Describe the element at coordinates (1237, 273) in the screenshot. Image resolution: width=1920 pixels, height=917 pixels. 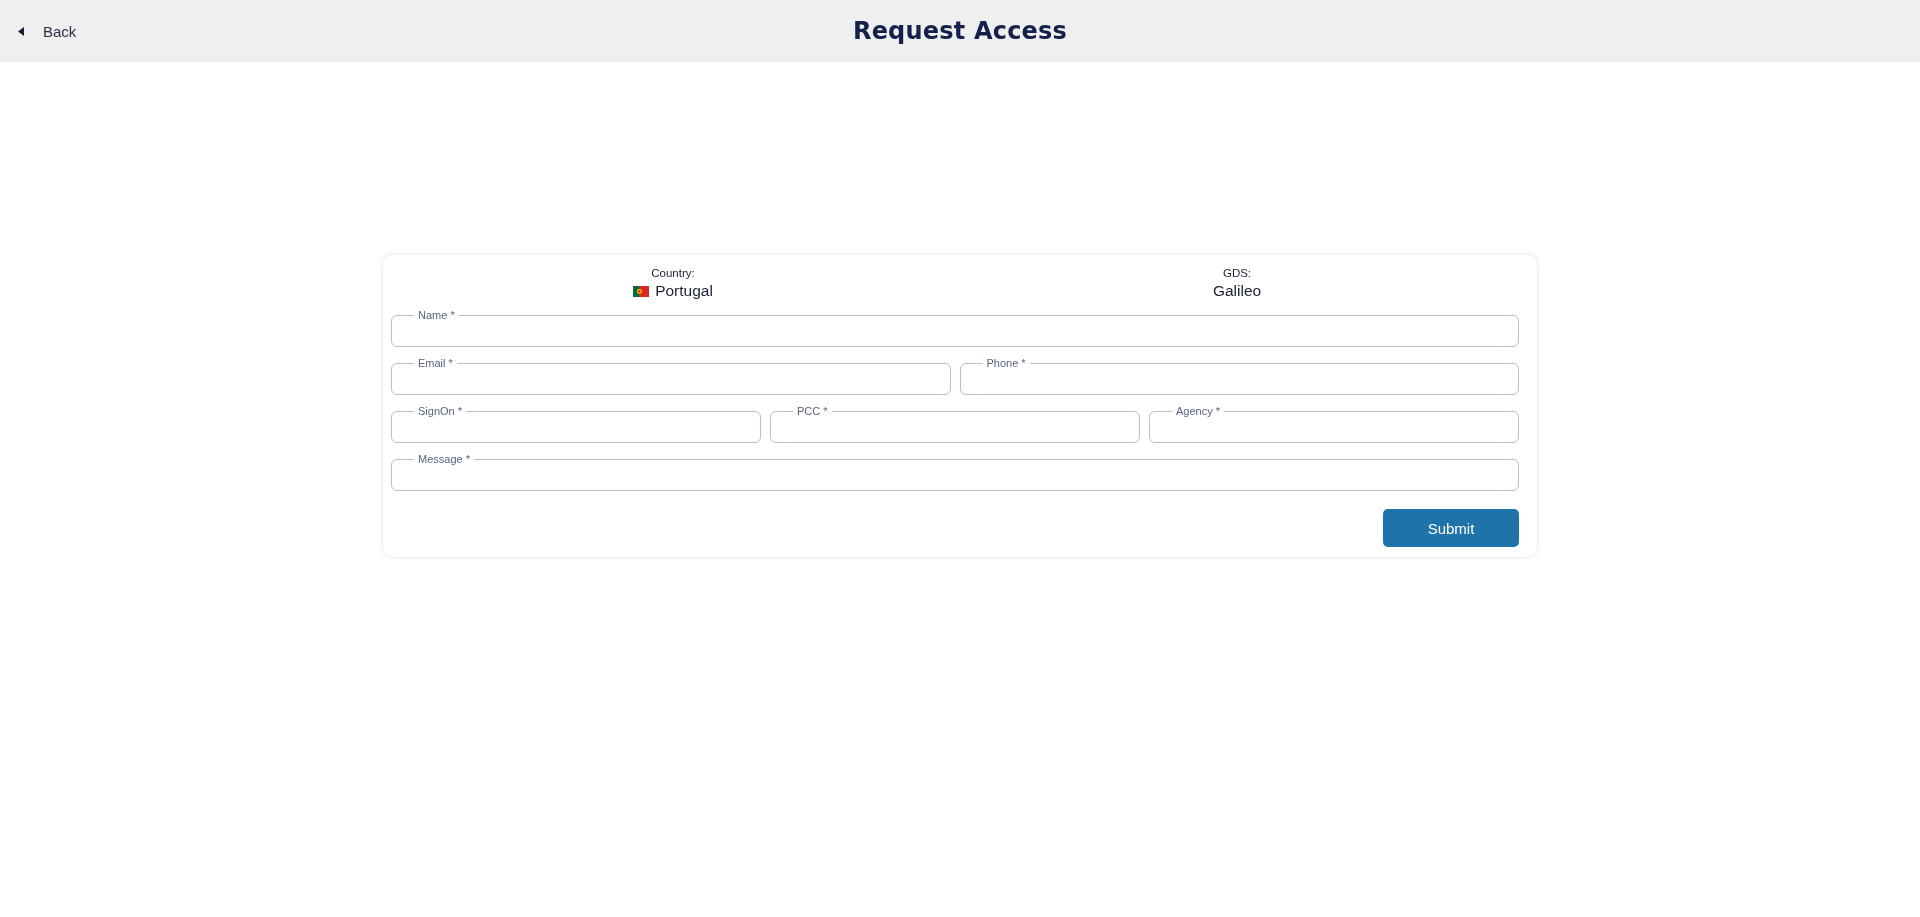
I see `info-label: GDS:` at that location.